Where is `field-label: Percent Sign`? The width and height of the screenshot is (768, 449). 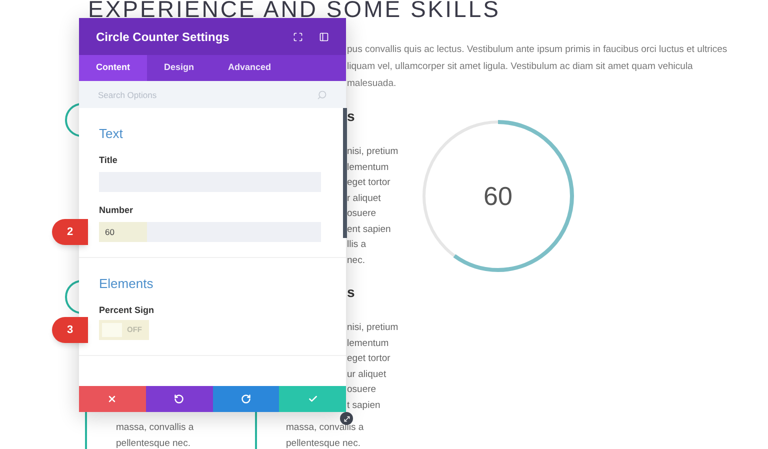 field-label: Percent Sign is located at coordinates (127, 310).